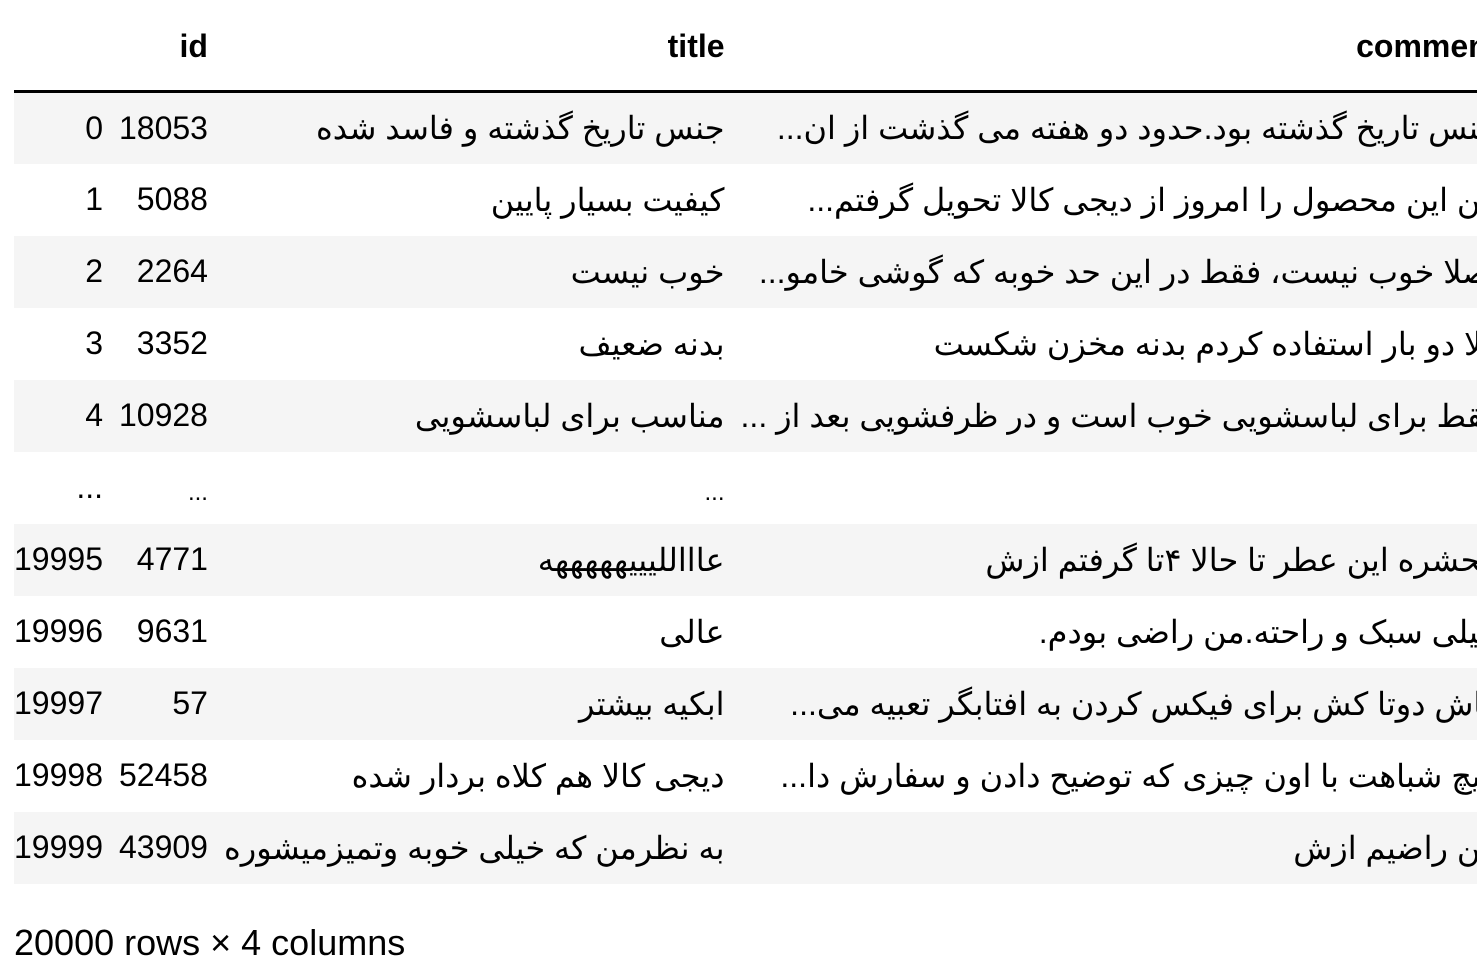  I want to click on cell-id: 4771, so click(172, 559).